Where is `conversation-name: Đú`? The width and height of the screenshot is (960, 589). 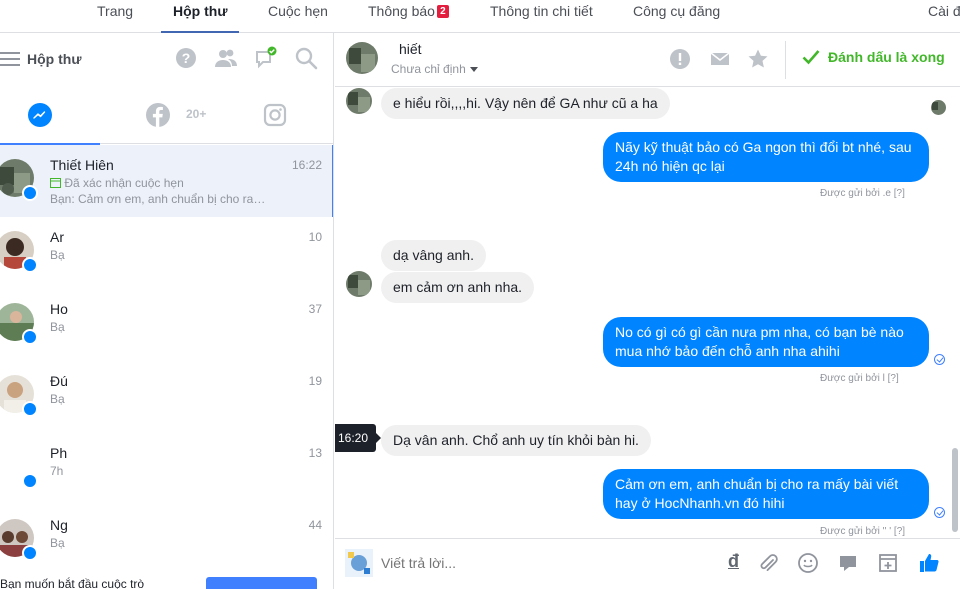
conversation-name: Đú is located at coordinates (59, 381).